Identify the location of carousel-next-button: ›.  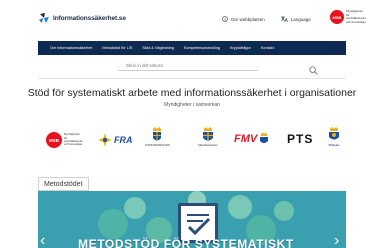
(339, 240).